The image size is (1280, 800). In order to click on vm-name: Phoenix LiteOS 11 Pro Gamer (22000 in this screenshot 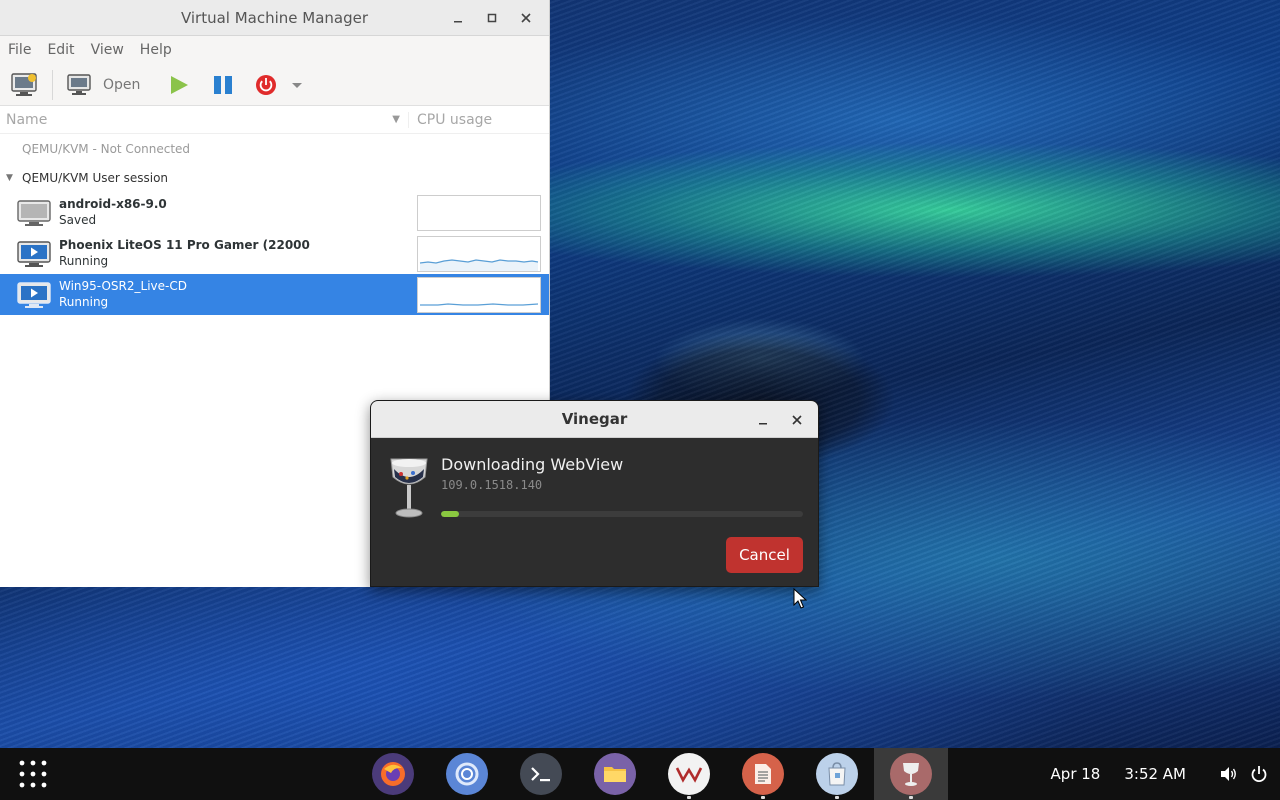, I will do `click(184, 245)`.